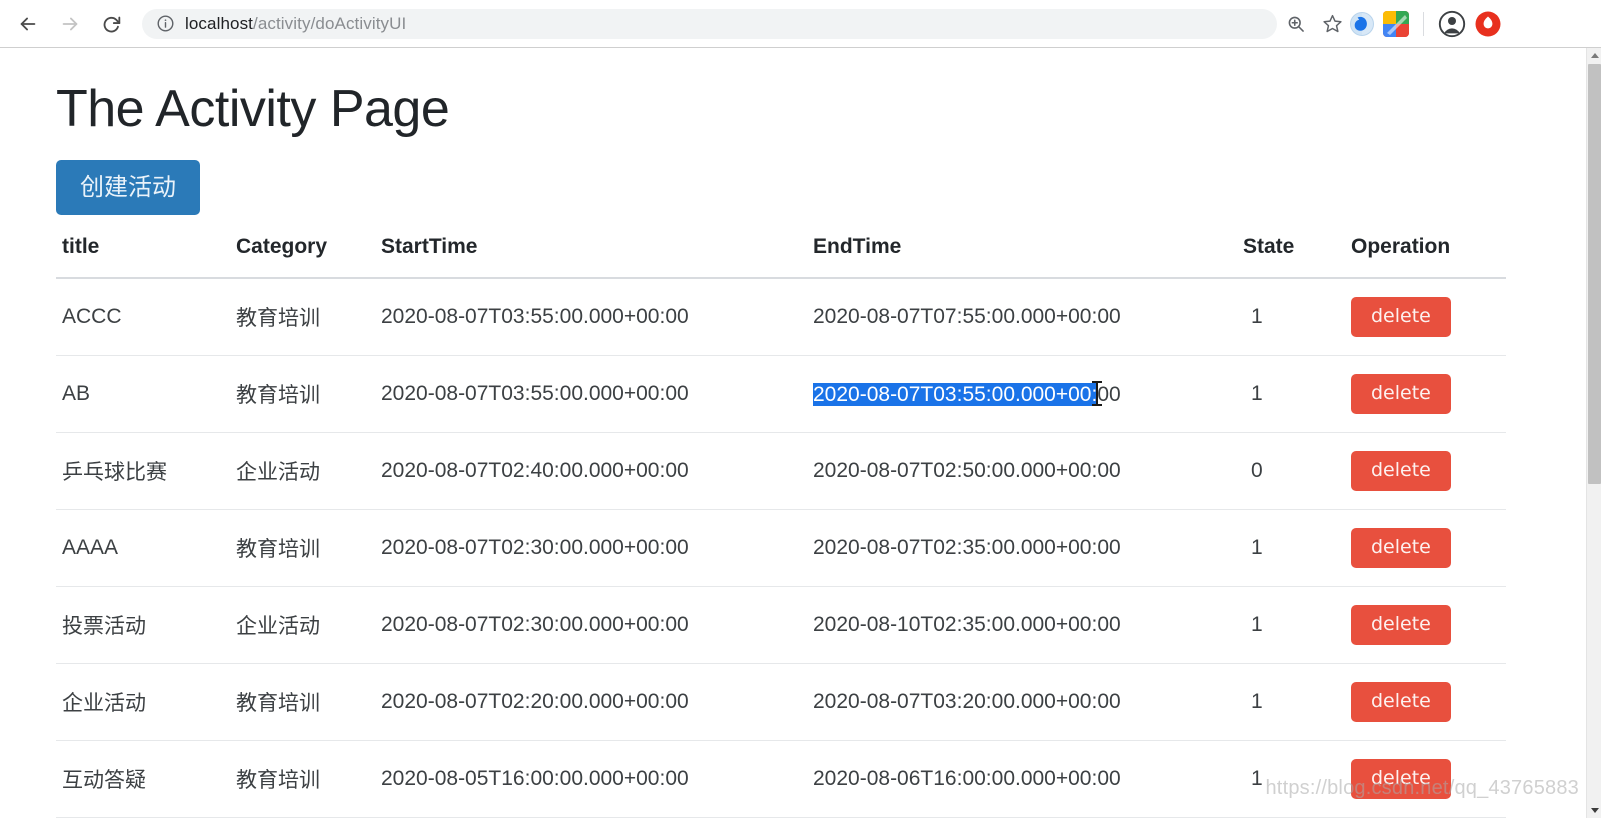 This screenshot has height=818, width=1601. Describe the element at coordinates (1488, 24) in the screenshot. I see `red-circle-extension-icon` at that location.